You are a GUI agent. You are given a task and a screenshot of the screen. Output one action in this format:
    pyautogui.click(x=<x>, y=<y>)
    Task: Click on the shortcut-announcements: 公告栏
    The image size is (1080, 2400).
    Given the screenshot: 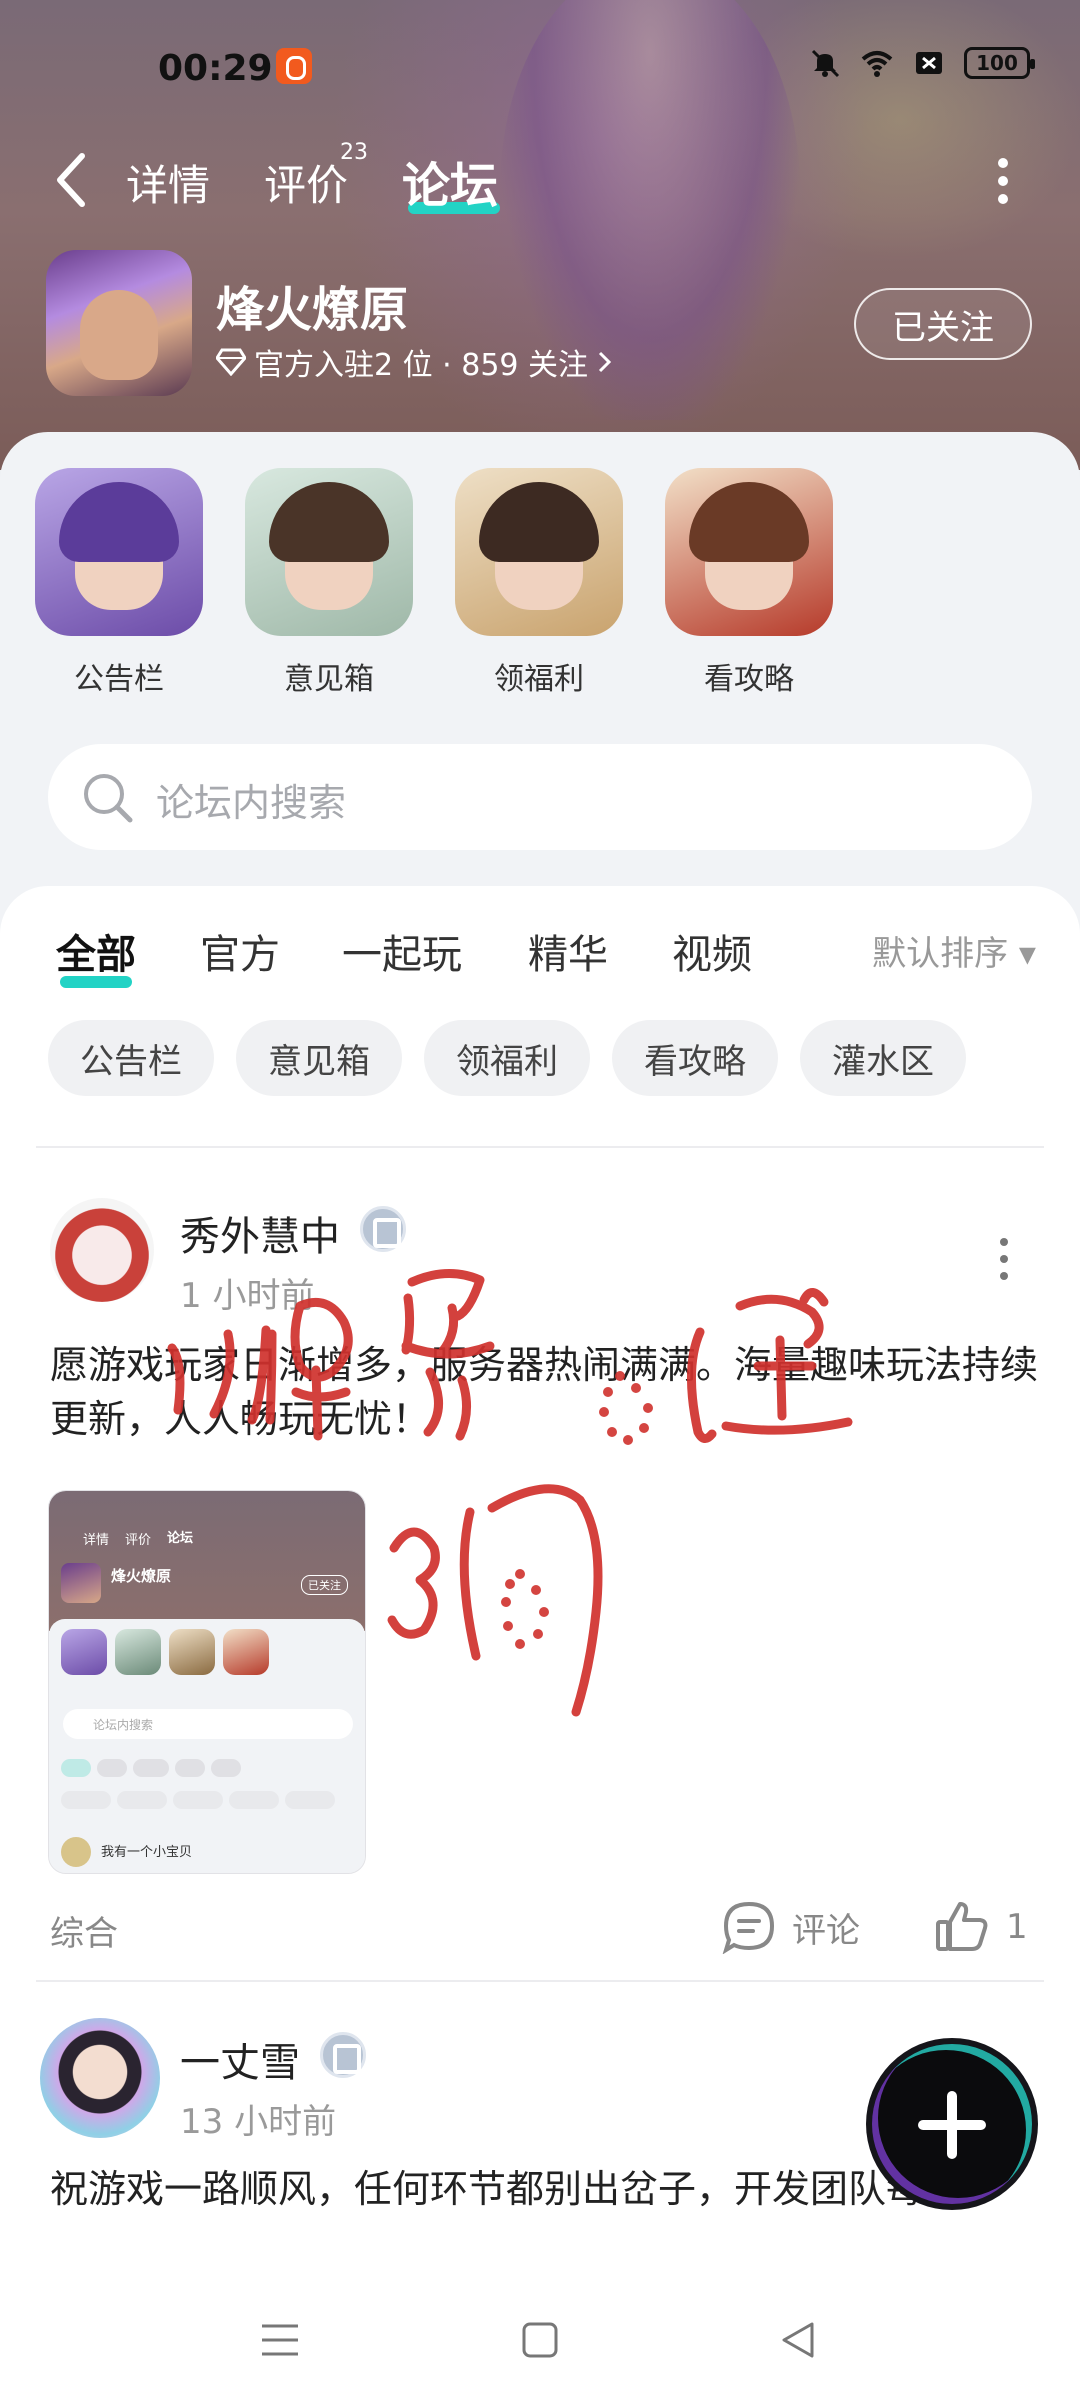 What is the action you would take?
    pyautogui.click(x=119, y=583)
    